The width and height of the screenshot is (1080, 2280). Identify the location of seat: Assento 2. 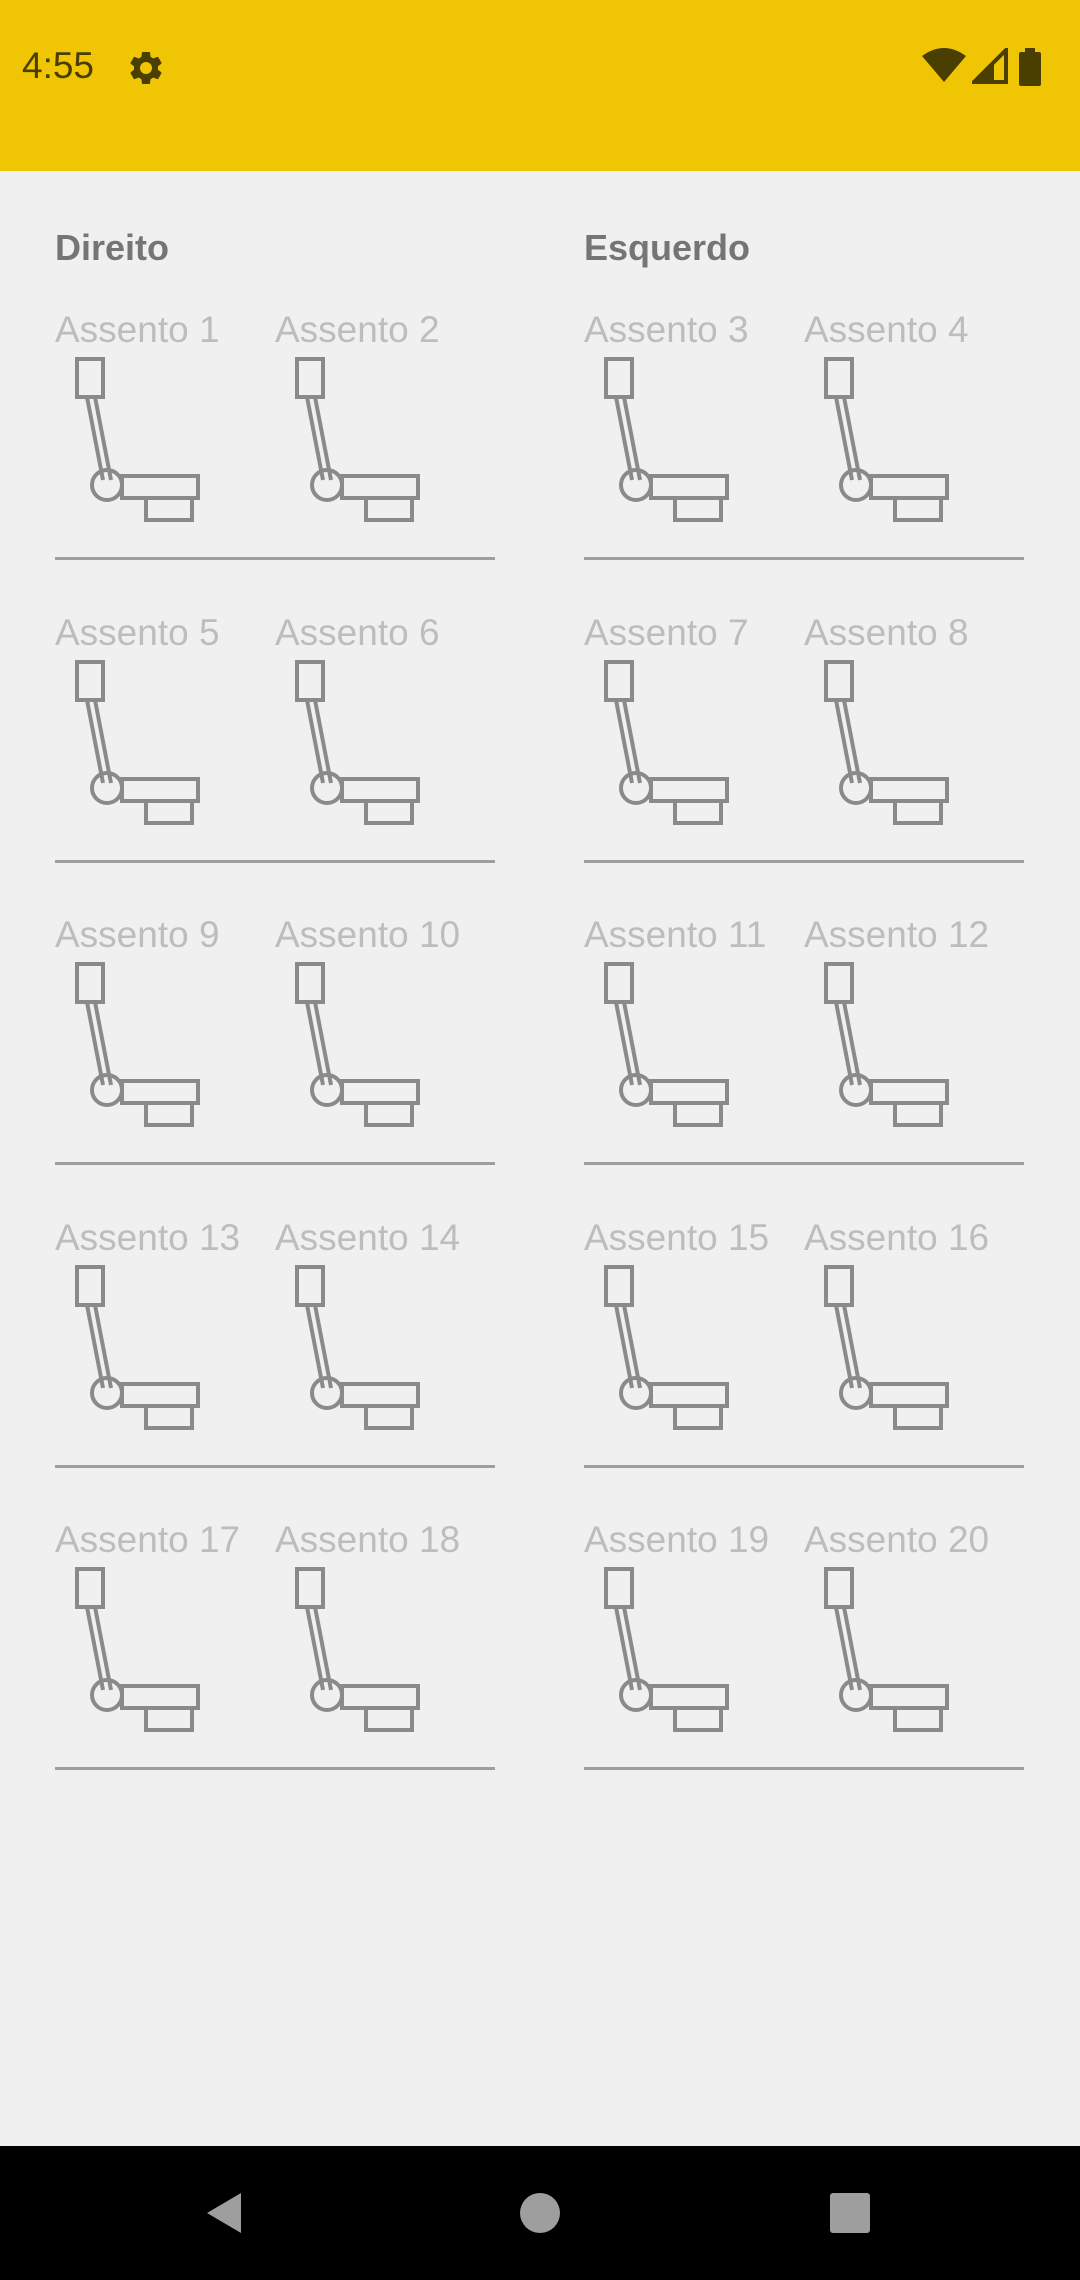
(382, 419).